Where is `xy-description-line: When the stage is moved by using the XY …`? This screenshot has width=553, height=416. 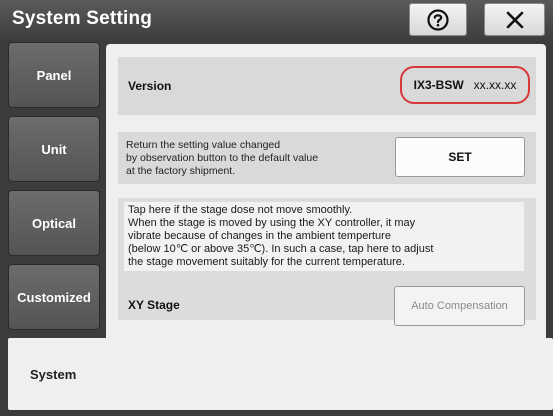 xy-description-line: When the stage is moved by using the XY … is located at coordinates (272, 223).